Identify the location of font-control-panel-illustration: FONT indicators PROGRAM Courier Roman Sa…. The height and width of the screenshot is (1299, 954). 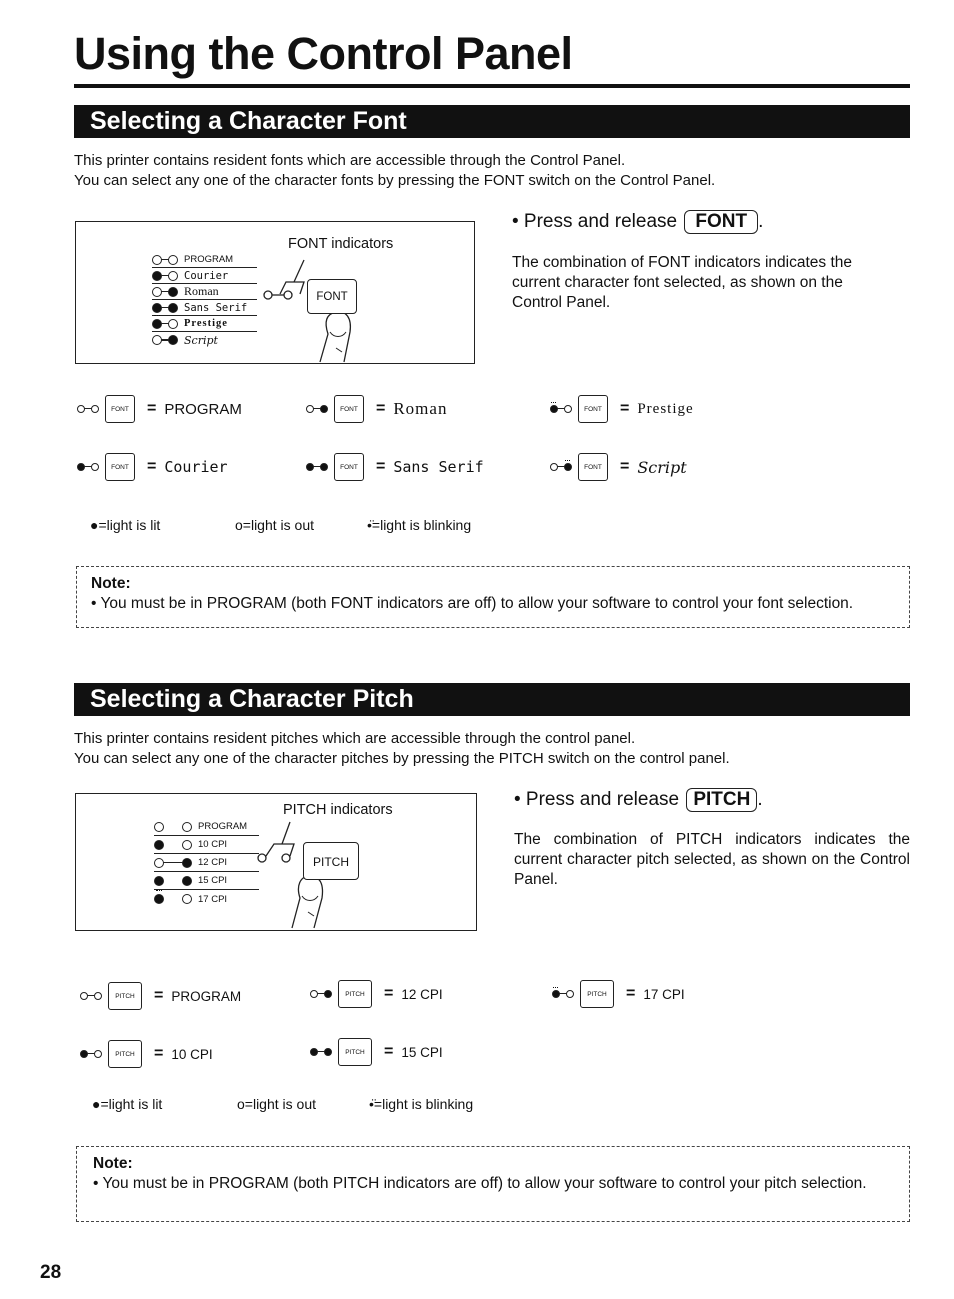
(275, 292).